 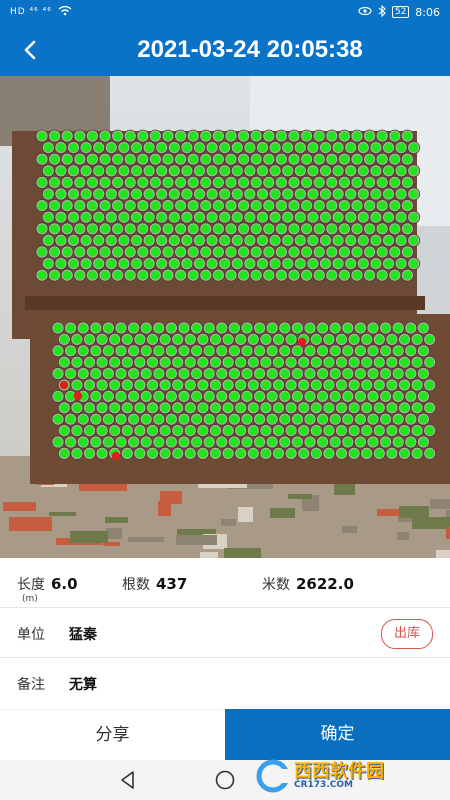 What do you see at coordinates (30, 50) in the screenshot?
I see `back-button` at bounding box center [30, 50].